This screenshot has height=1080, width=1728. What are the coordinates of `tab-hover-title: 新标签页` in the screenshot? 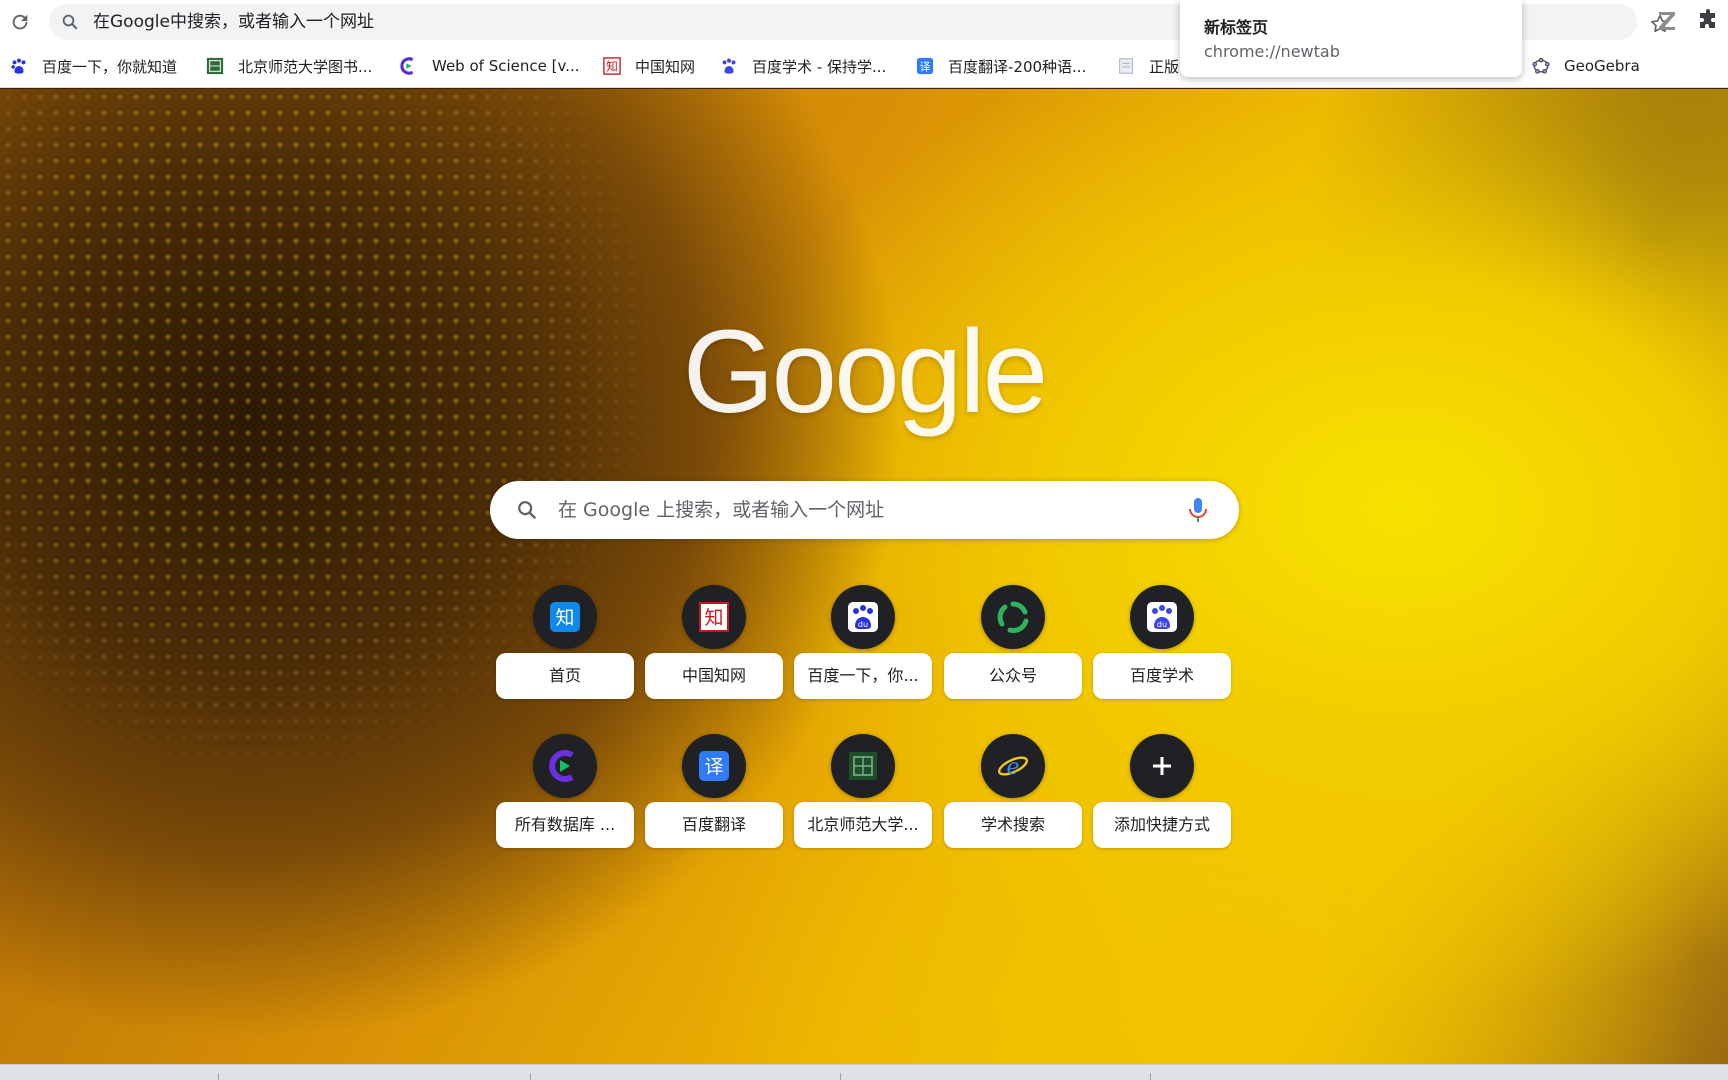 It's located at (1236, 27).